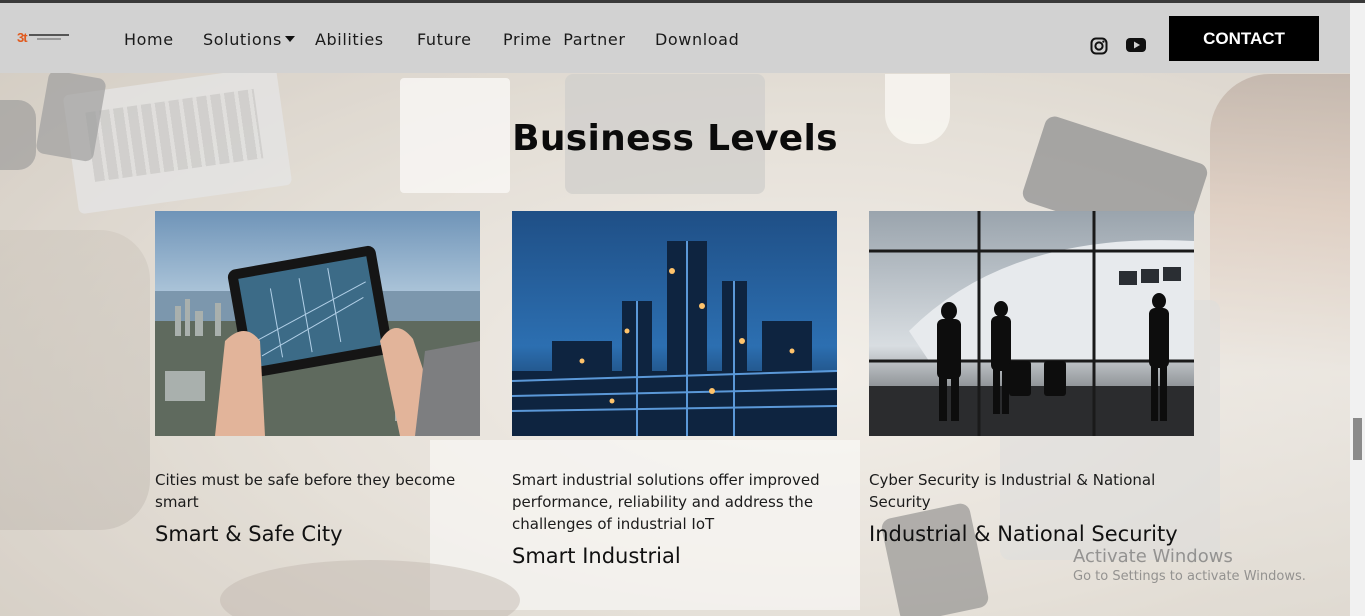 The image size is (1365, 616). I want to click on window-top-border, so click(682, 1).